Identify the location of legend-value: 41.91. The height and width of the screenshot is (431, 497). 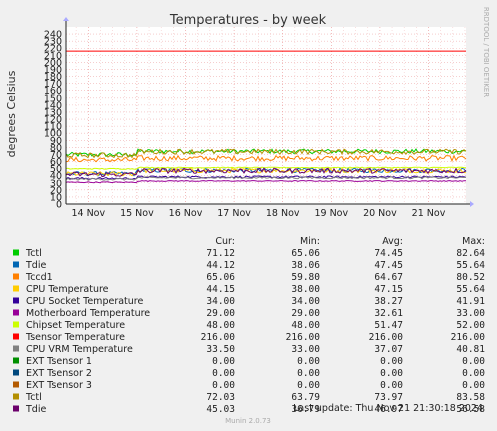
(470, 301).